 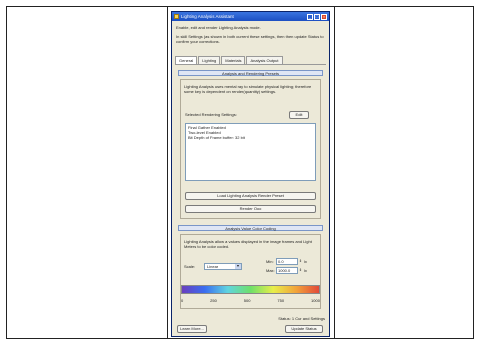 What do you see at coordinates (315, 300) in the screenshot?
I see `scale-tick: 1000` at bounding box center [315, 300].